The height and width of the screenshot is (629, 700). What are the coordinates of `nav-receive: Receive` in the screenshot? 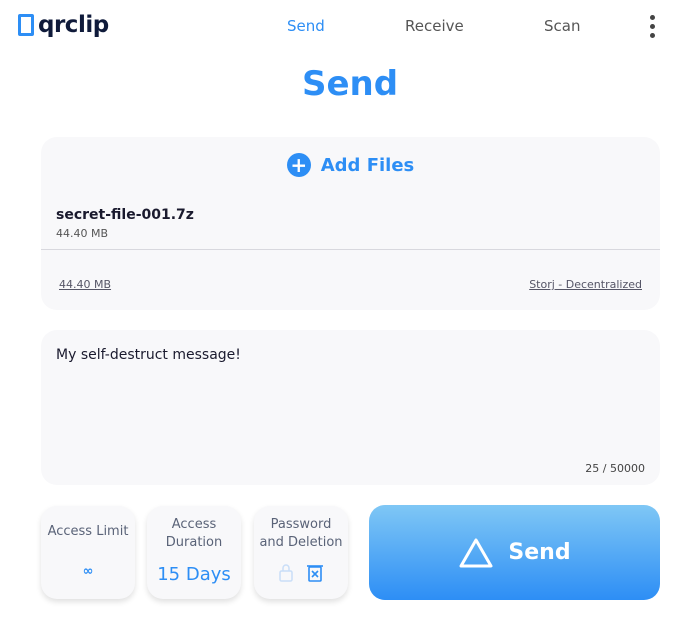 It's located at (434, 26).